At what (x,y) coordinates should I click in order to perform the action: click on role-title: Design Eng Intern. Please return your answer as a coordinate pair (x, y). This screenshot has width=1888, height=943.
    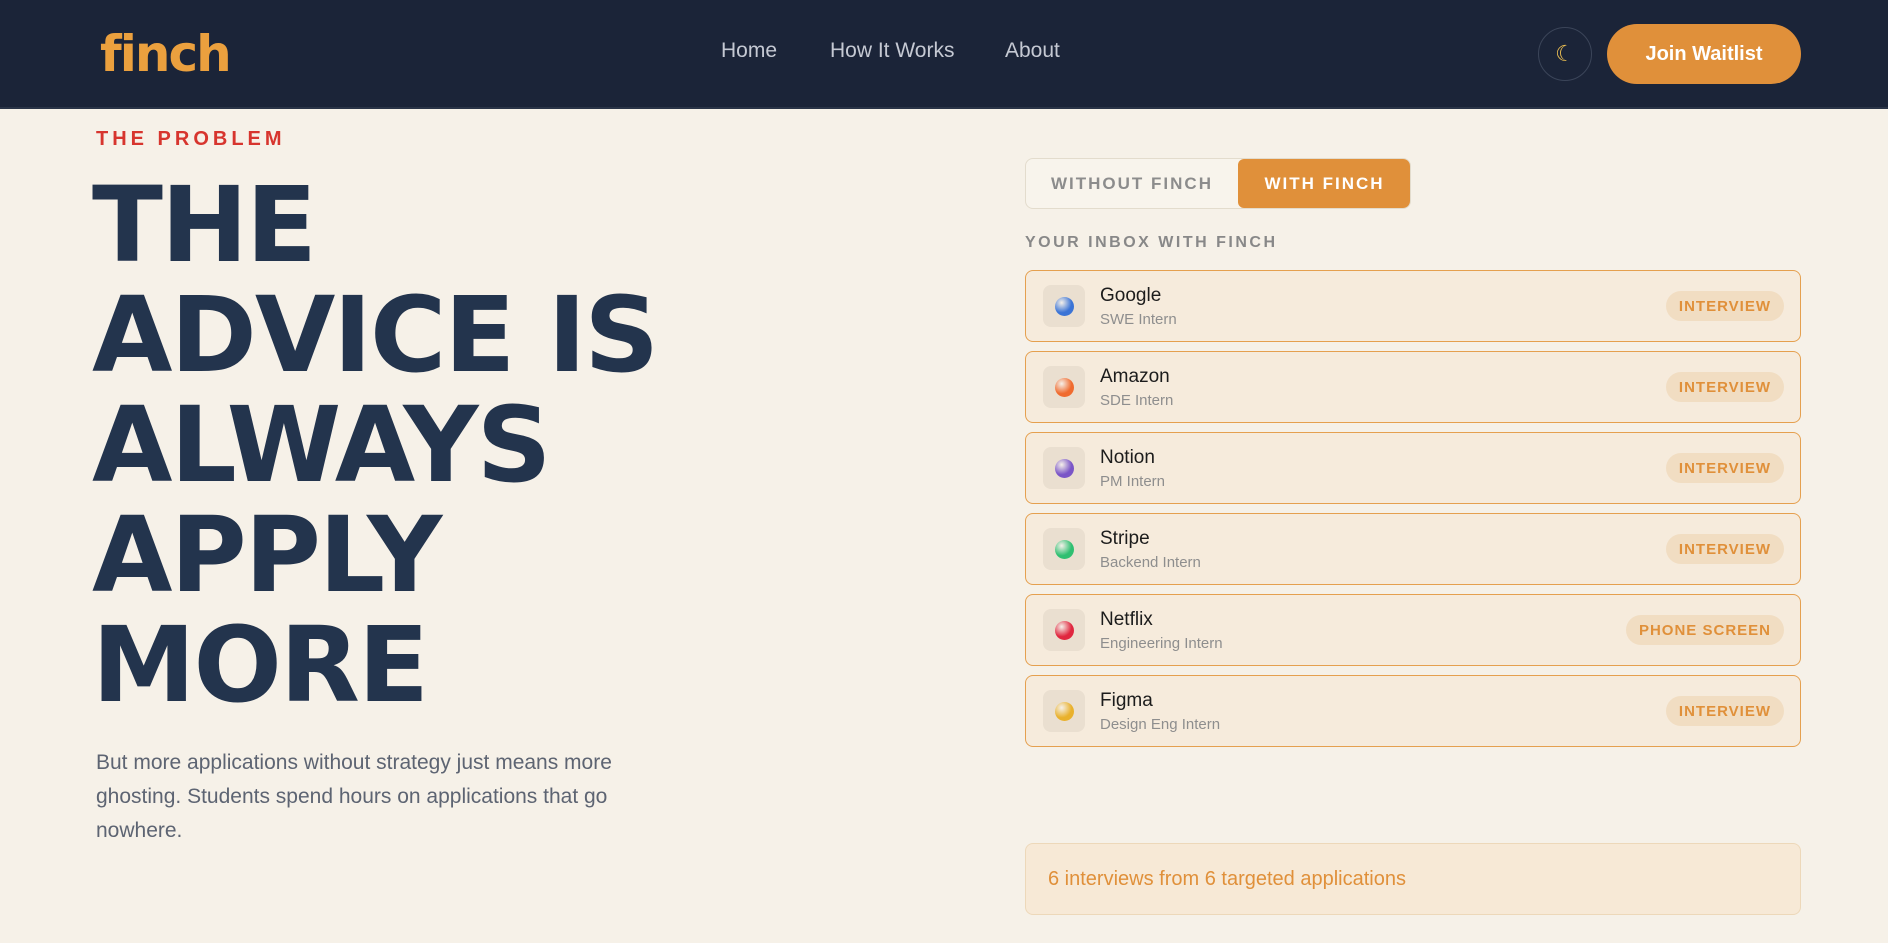
    Looking at the image, I should click on (1160, 724).